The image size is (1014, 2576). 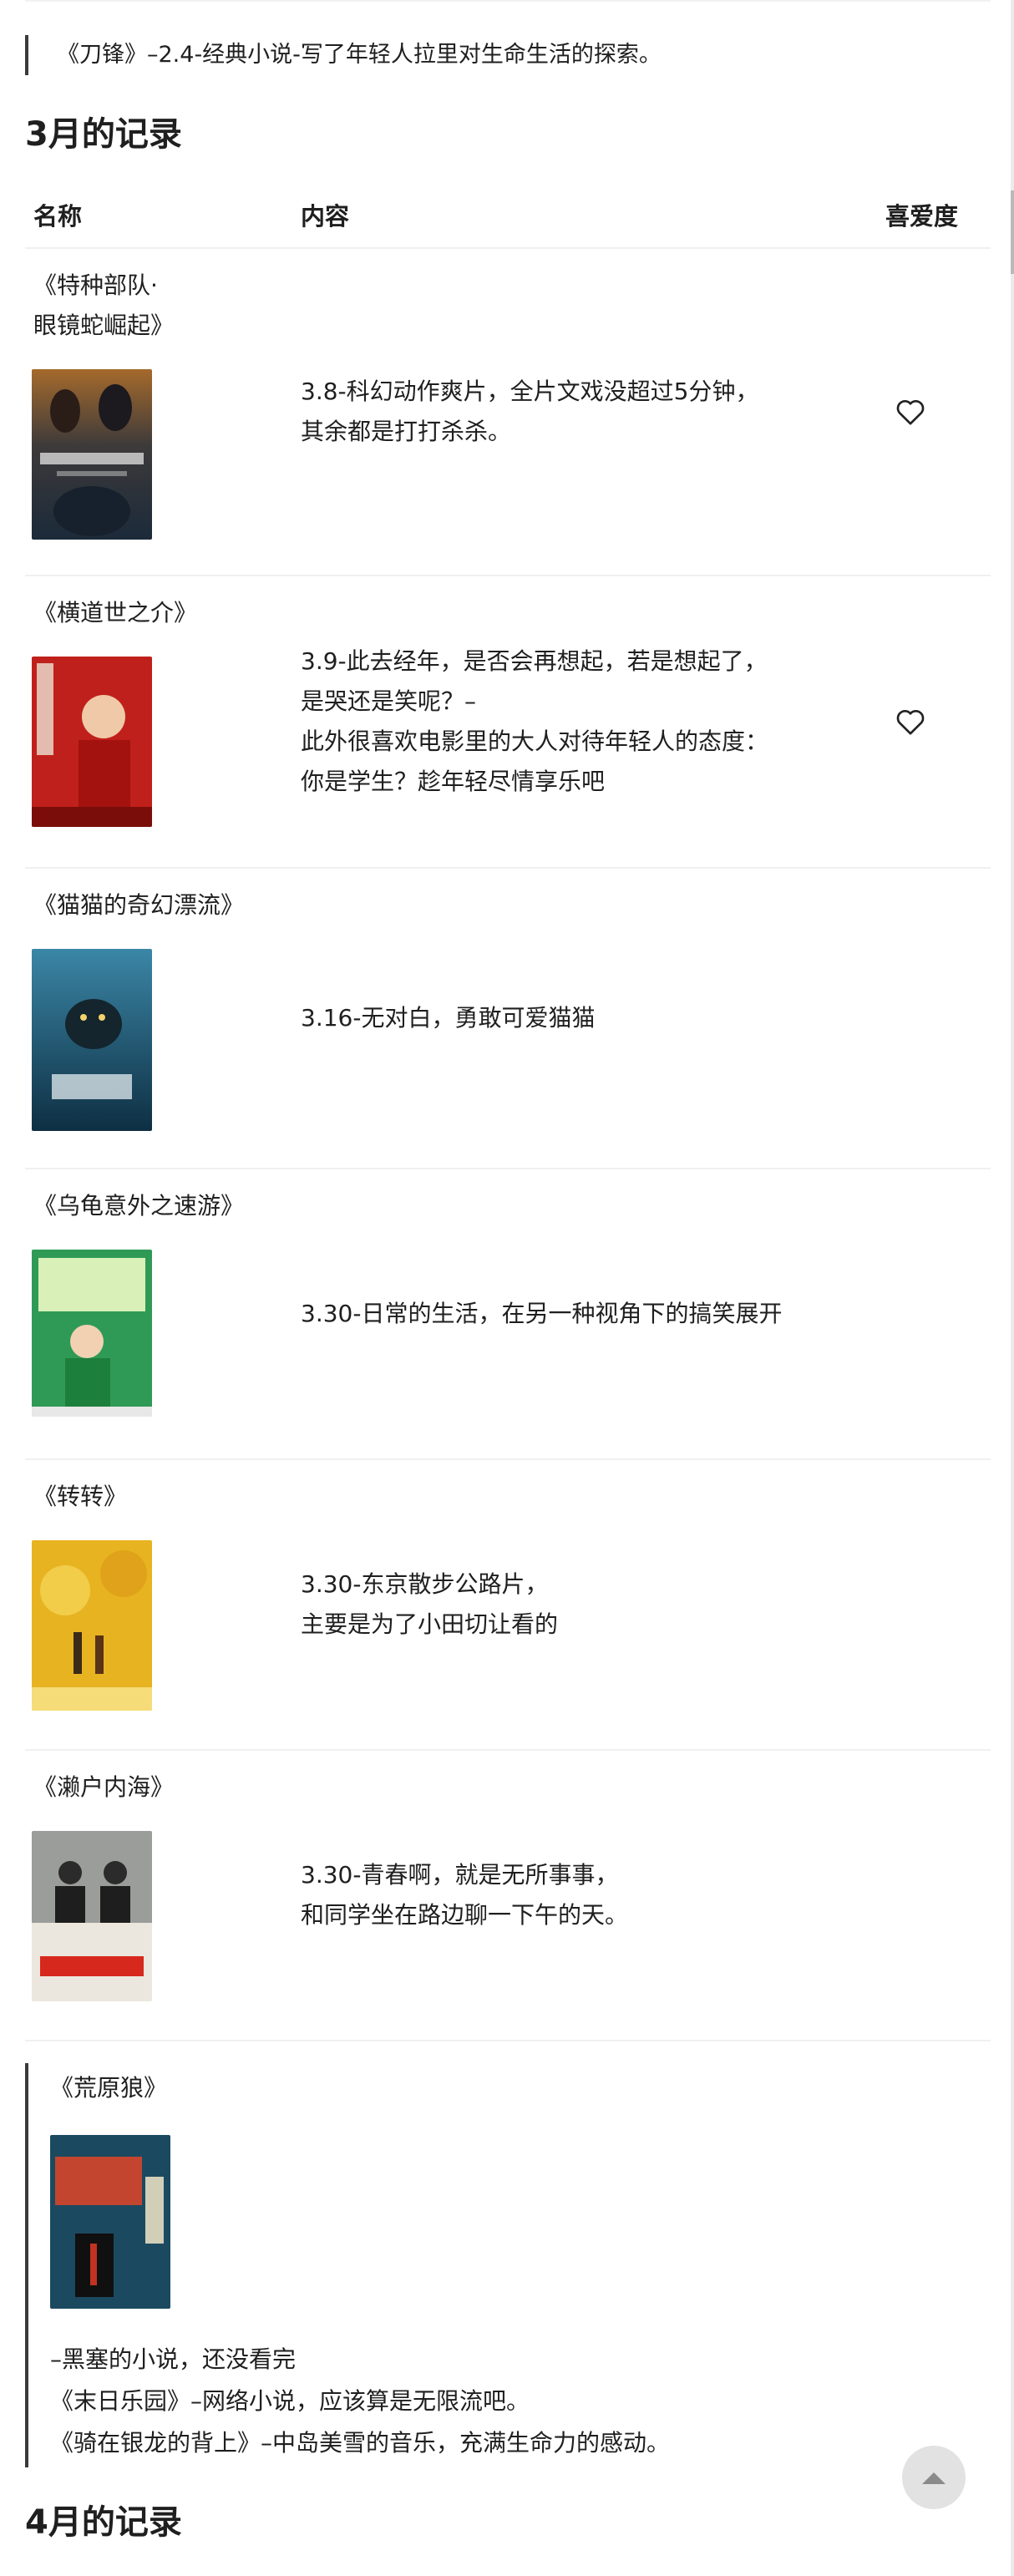 I want to click on content-cell: 3.30-日常的生活，在另一种视角下的搞笑展开, so click(x=576, y=1313).